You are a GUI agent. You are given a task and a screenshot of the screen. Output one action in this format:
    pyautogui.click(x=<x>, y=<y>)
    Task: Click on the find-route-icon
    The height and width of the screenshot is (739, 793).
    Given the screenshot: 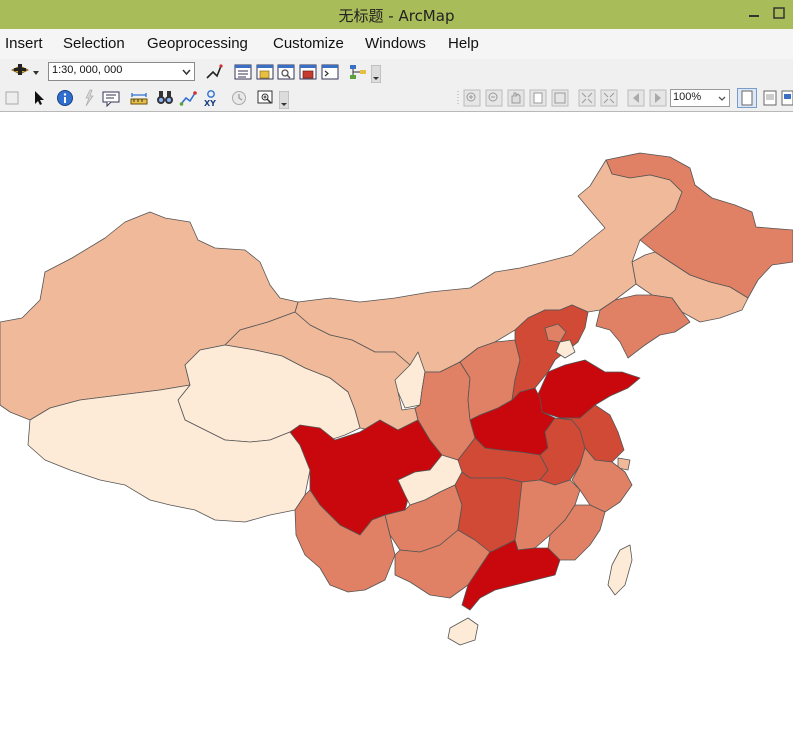 What is the action you would take?
    pyautogui.click(x=188, y=98)
    